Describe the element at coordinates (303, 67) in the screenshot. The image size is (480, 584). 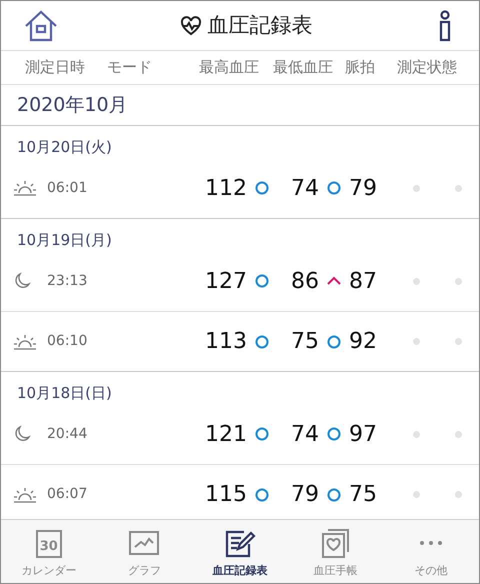
I see `column-header: 最低血圧` at that location.